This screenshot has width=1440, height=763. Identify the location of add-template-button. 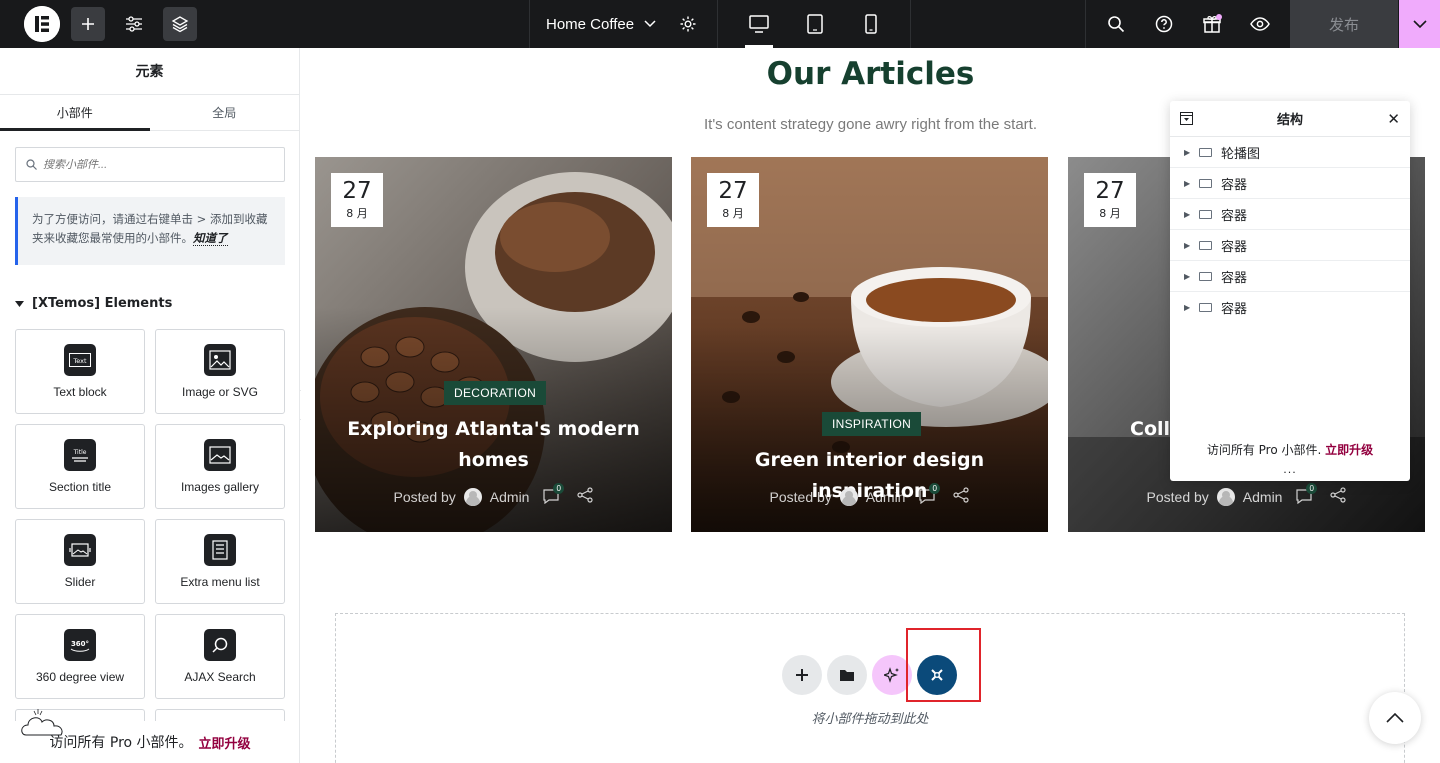
(847, 675).